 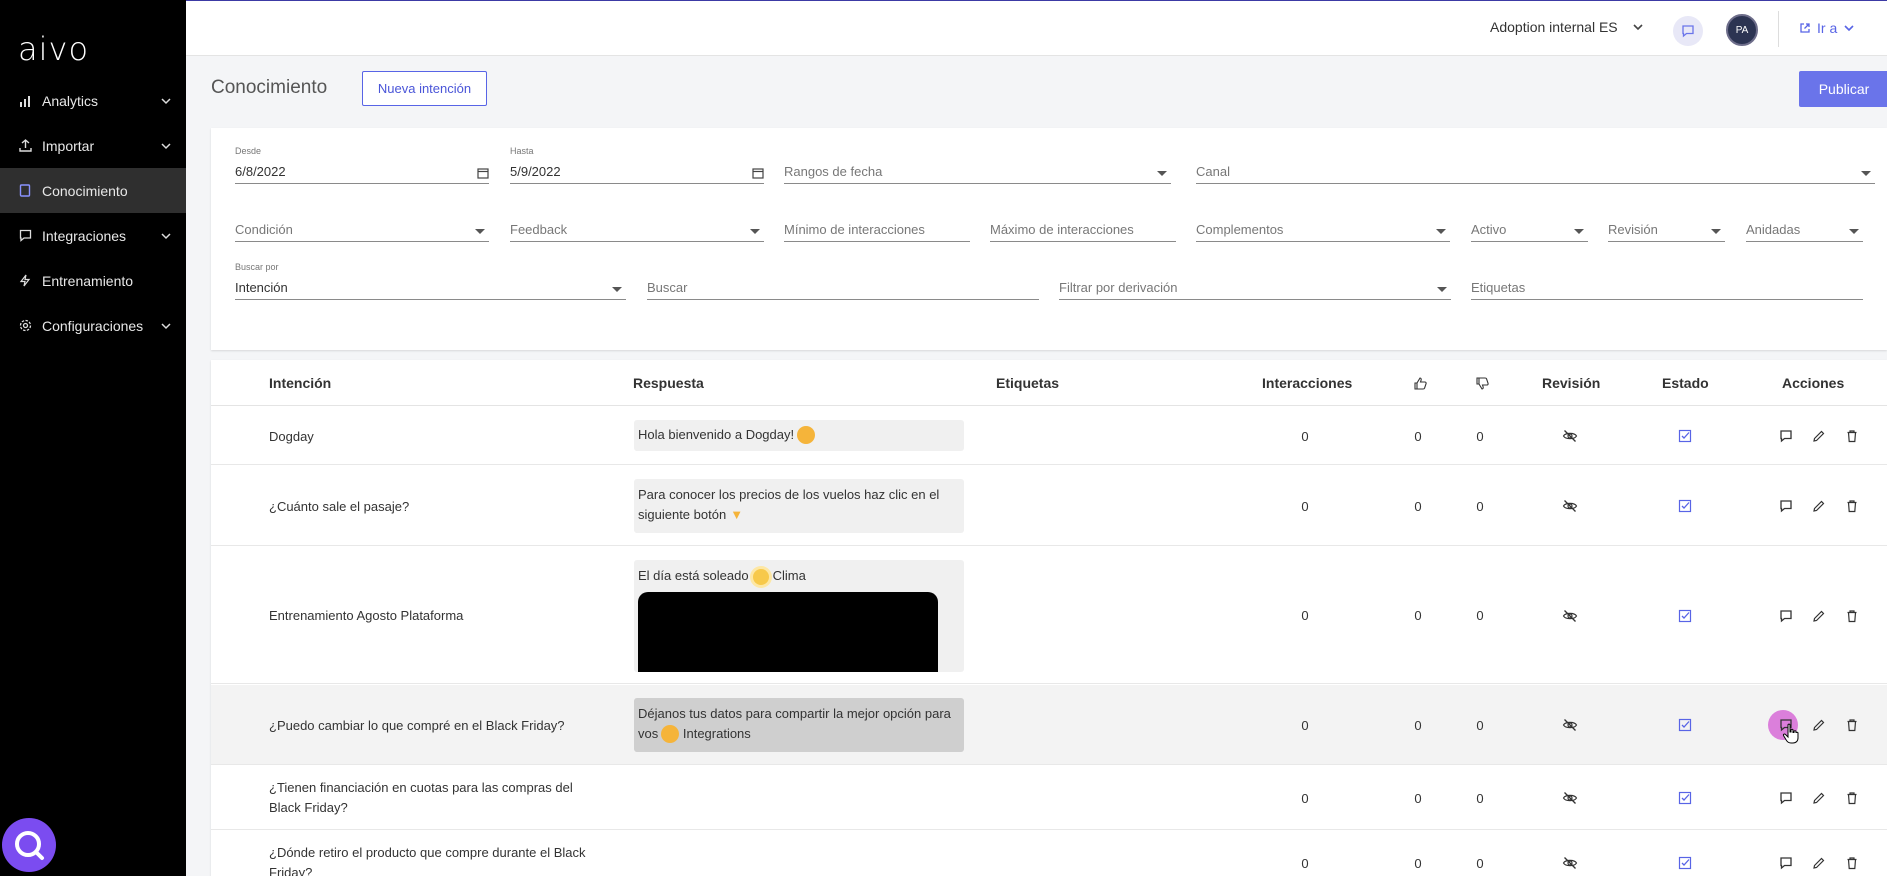 I want to click on col-revision: Revisión, so click(x=1571, y=383).